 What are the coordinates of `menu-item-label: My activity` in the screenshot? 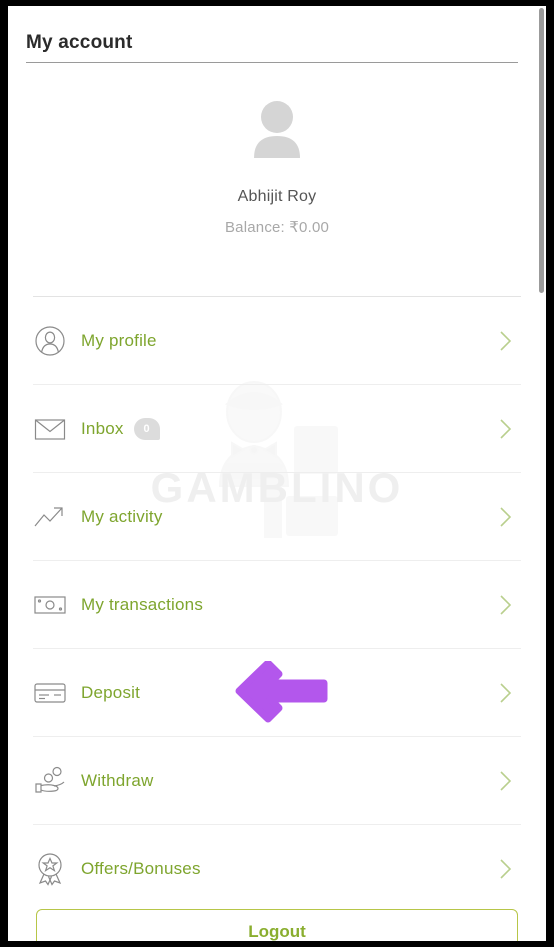 It's located at (122, 516).